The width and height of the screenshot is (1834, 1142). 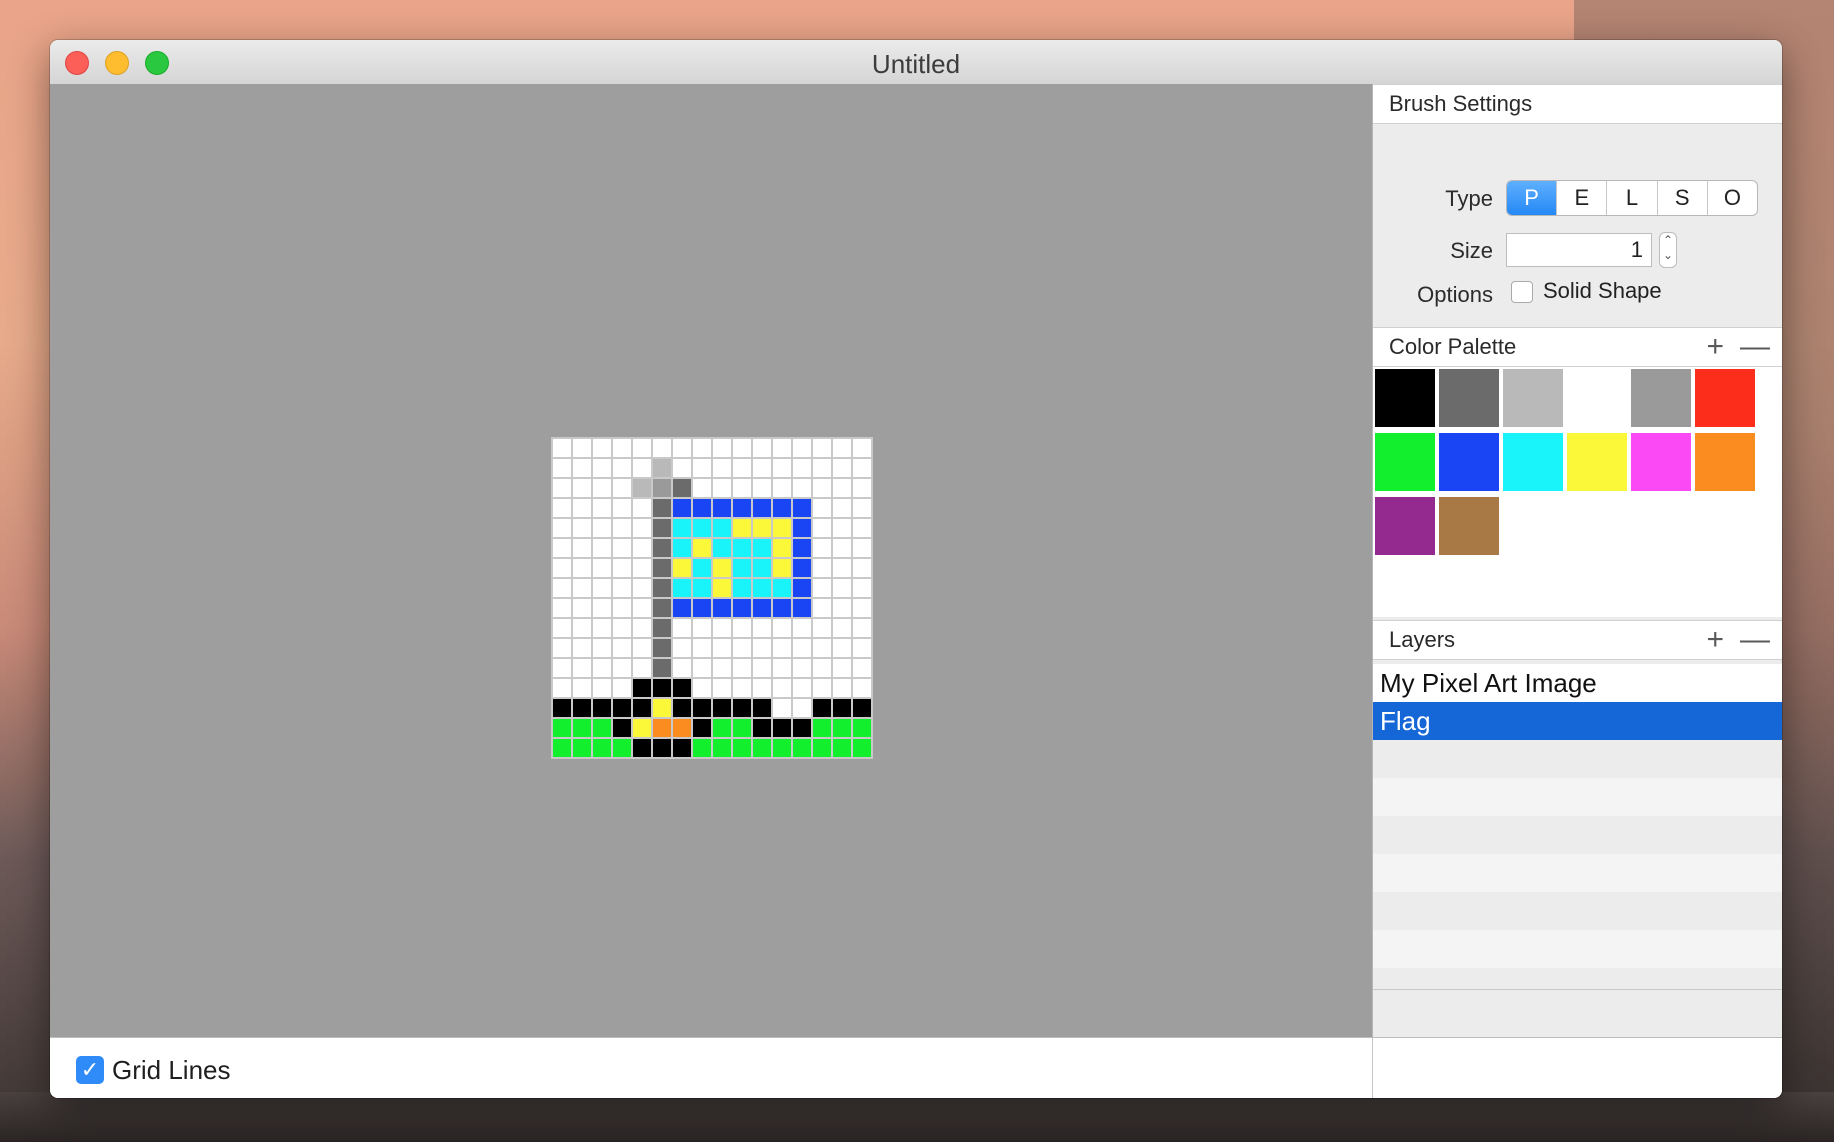 What do you see at coordinates (1715, 347) in the screenshot?
I see `add-color-plus-icon: +` at bounding box center [1715, 347].